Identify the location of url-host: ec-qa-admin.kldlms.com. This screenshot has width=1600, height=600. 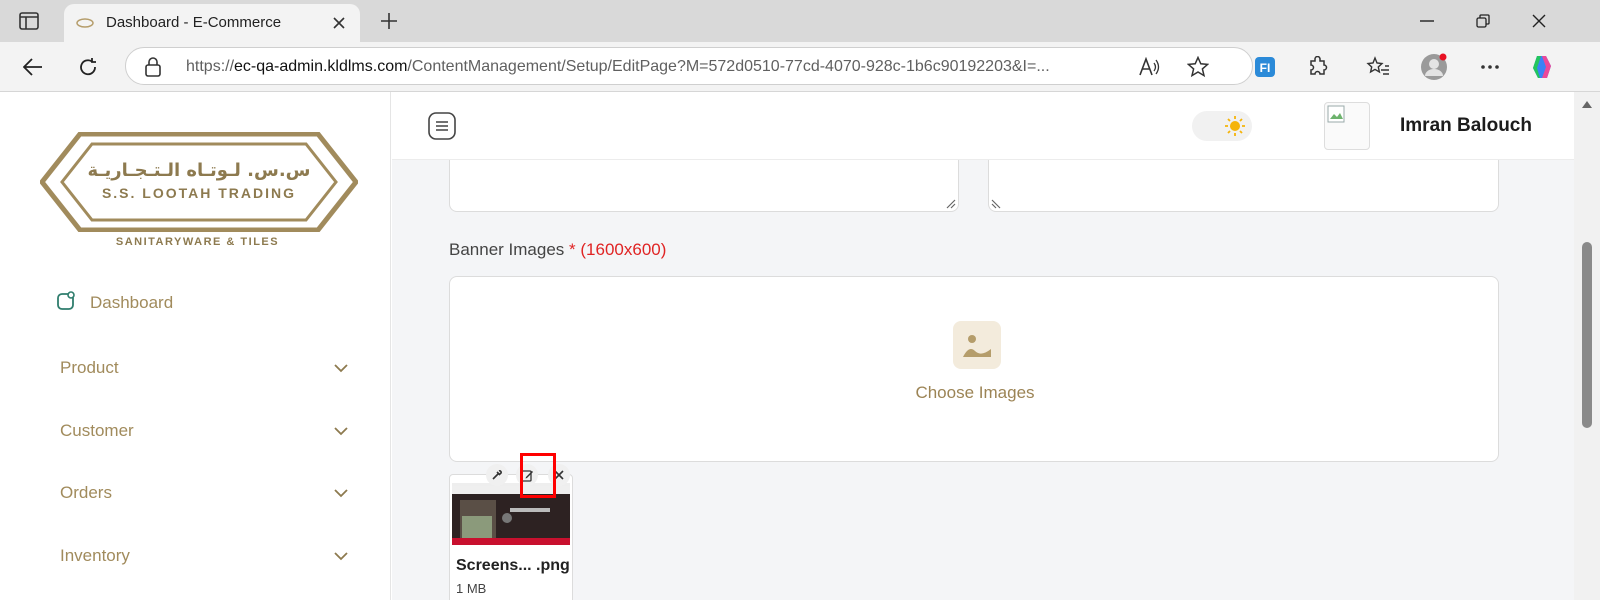
(321, 66).